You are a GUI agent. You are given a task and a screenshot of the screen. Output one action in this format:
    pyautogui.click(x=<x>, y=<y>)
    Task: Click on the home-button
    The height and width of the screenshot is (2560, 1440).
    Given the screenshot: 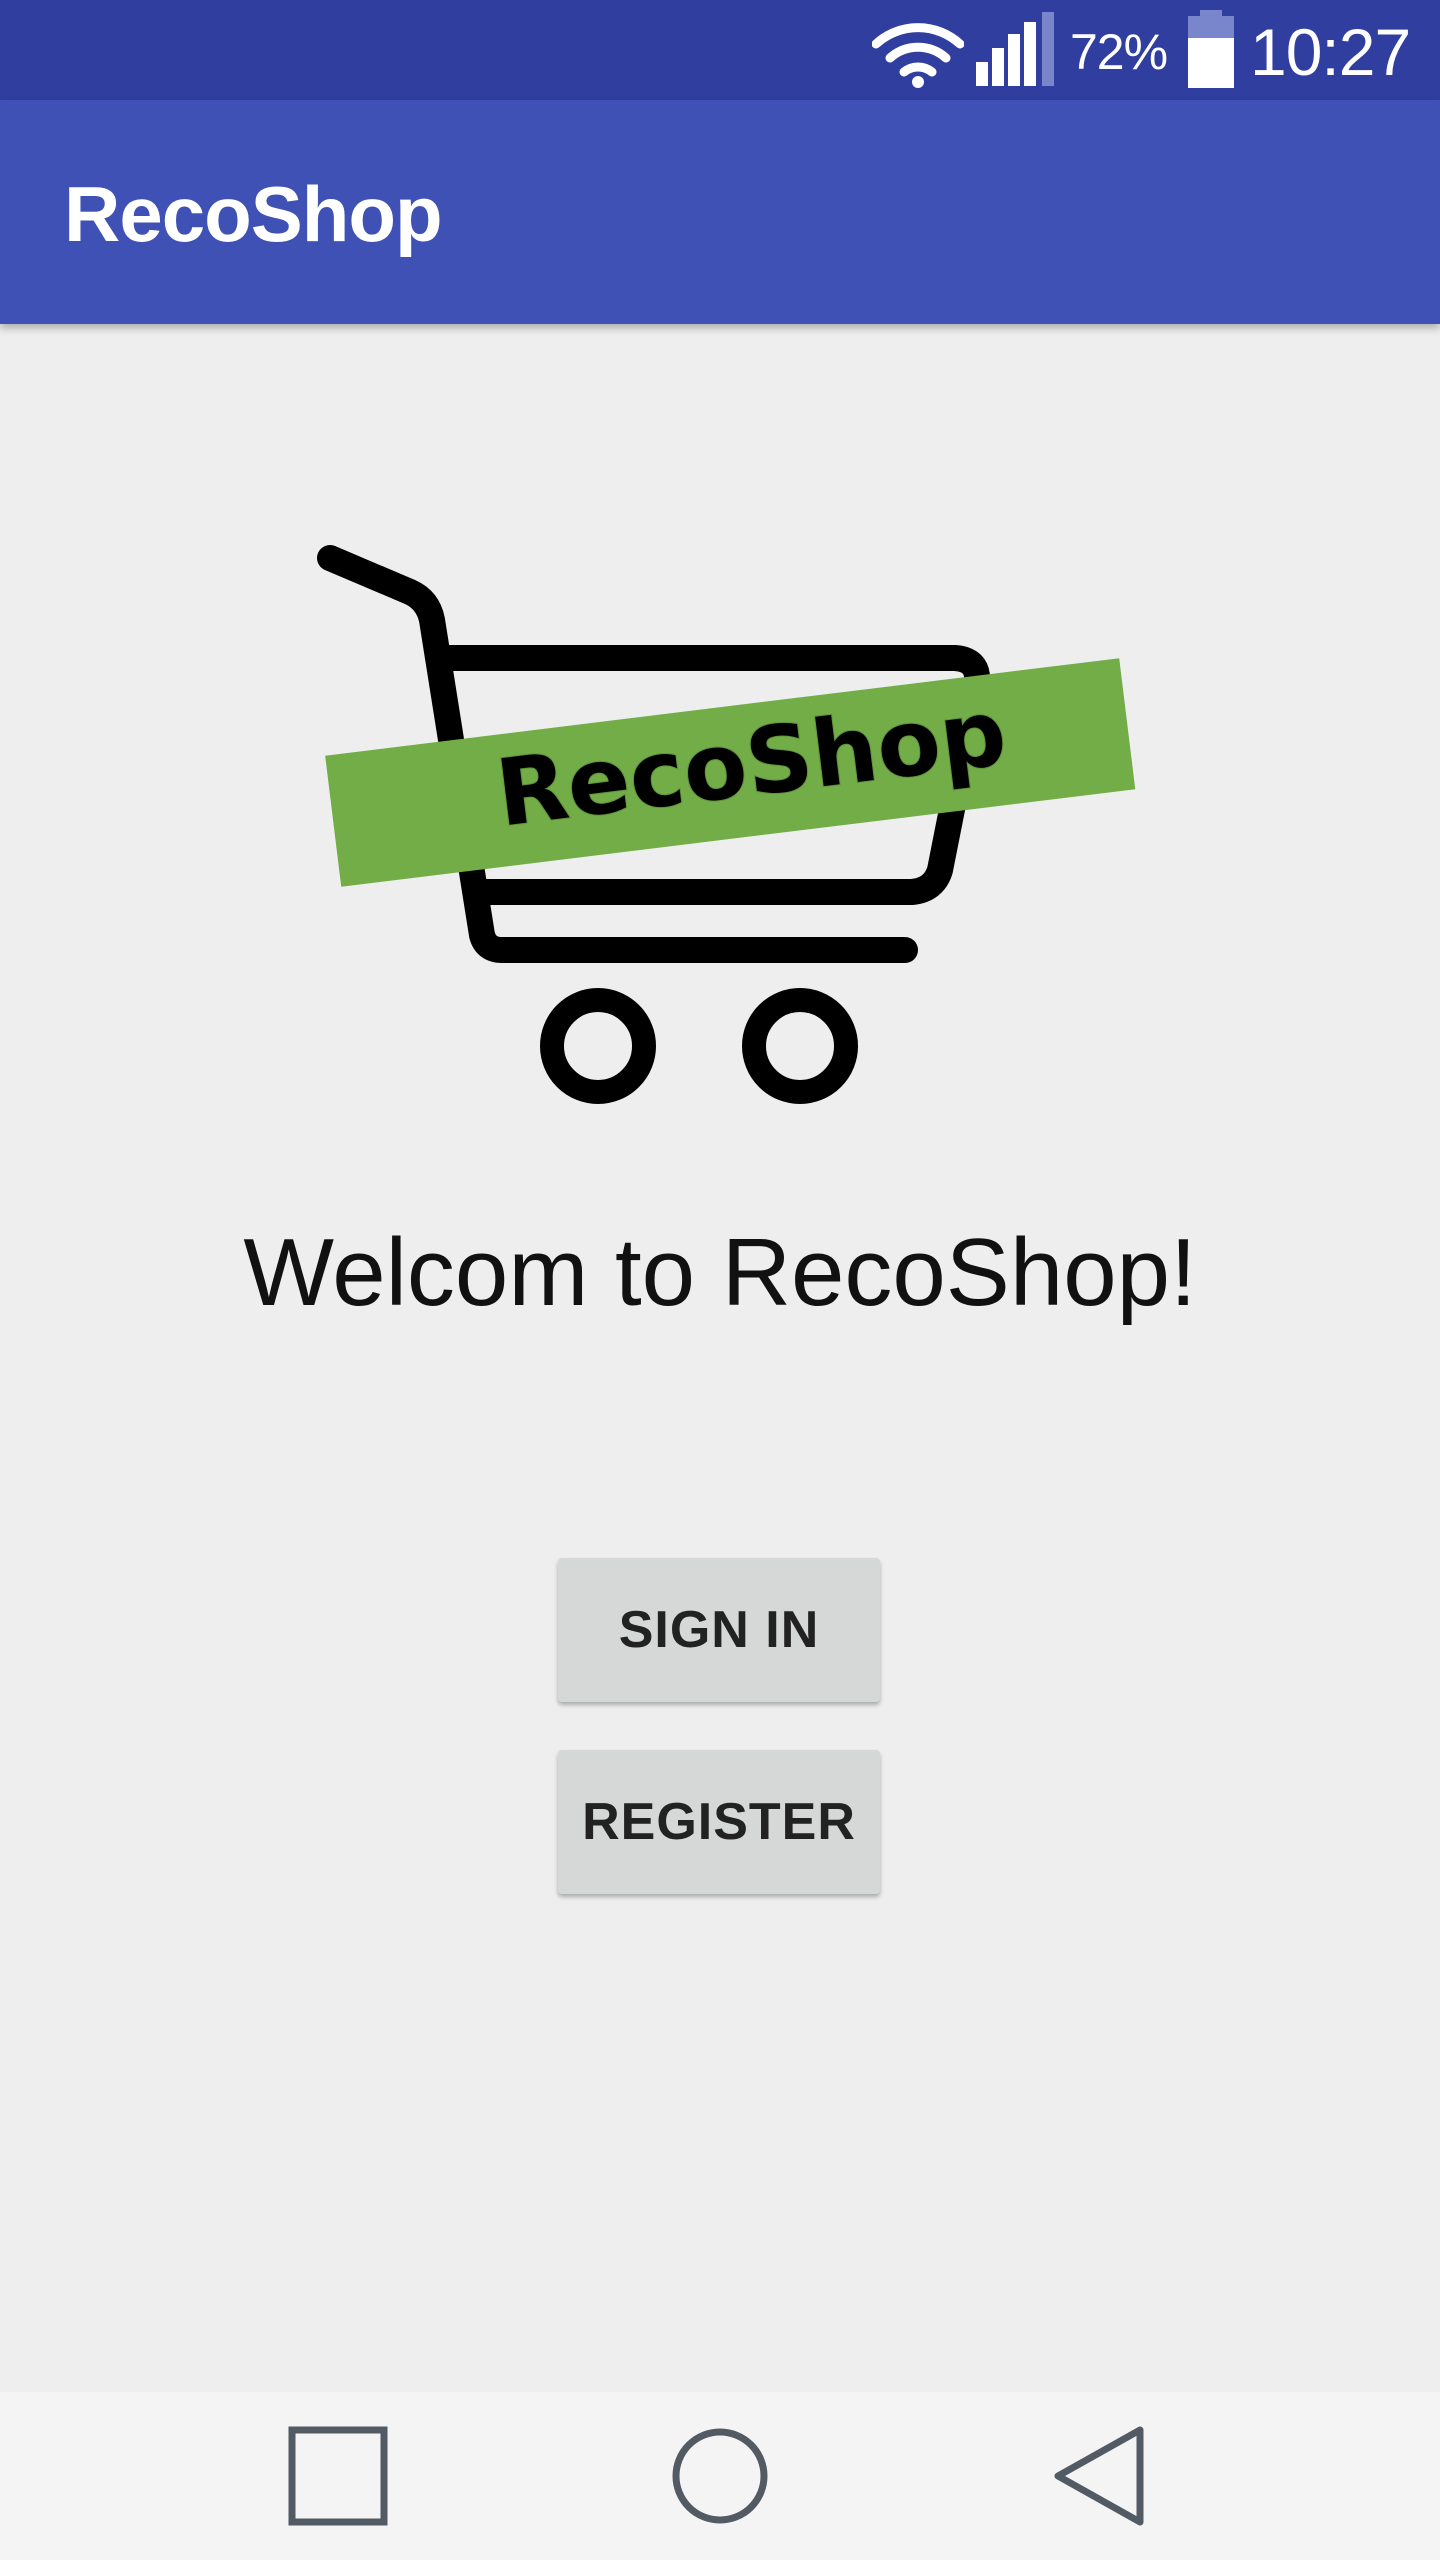 What is the action you would take?
    pyautogui.click(x=720, y=2476)
    